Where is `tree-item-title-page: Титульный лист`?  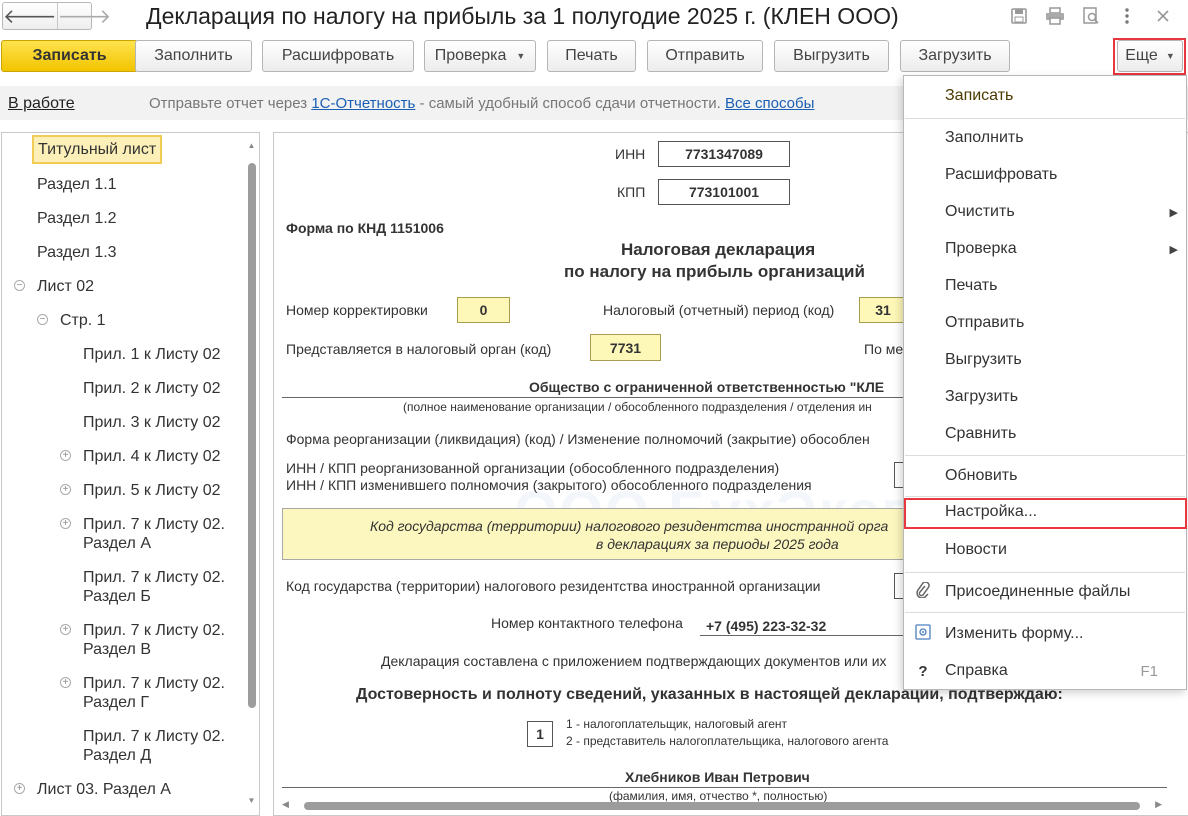 tree-item-title-page: Титульный лист is located at coordinates (97, 149).